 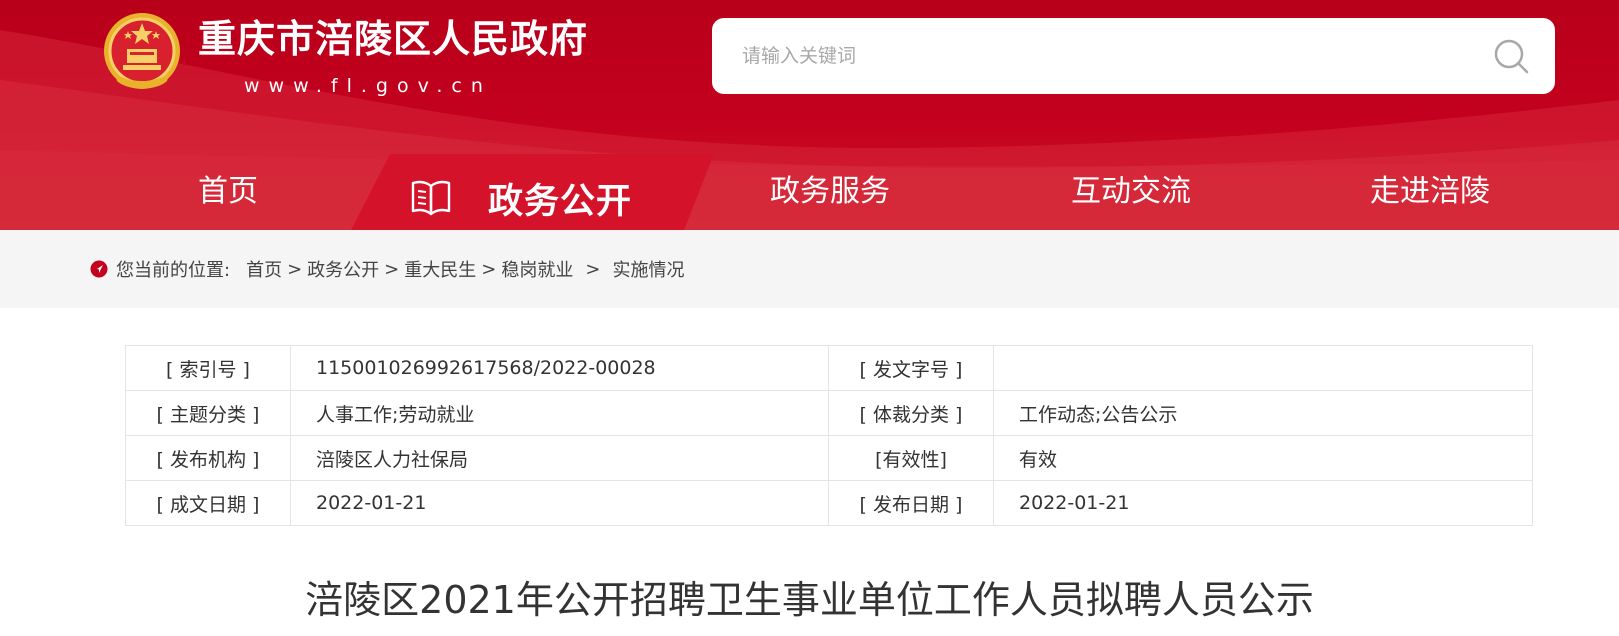 What do you see at coordinates (559, 458) in the screenshot?
I see `meta-value-issuer: 涪陵区人力社保局` at bounding box center [559, 458].